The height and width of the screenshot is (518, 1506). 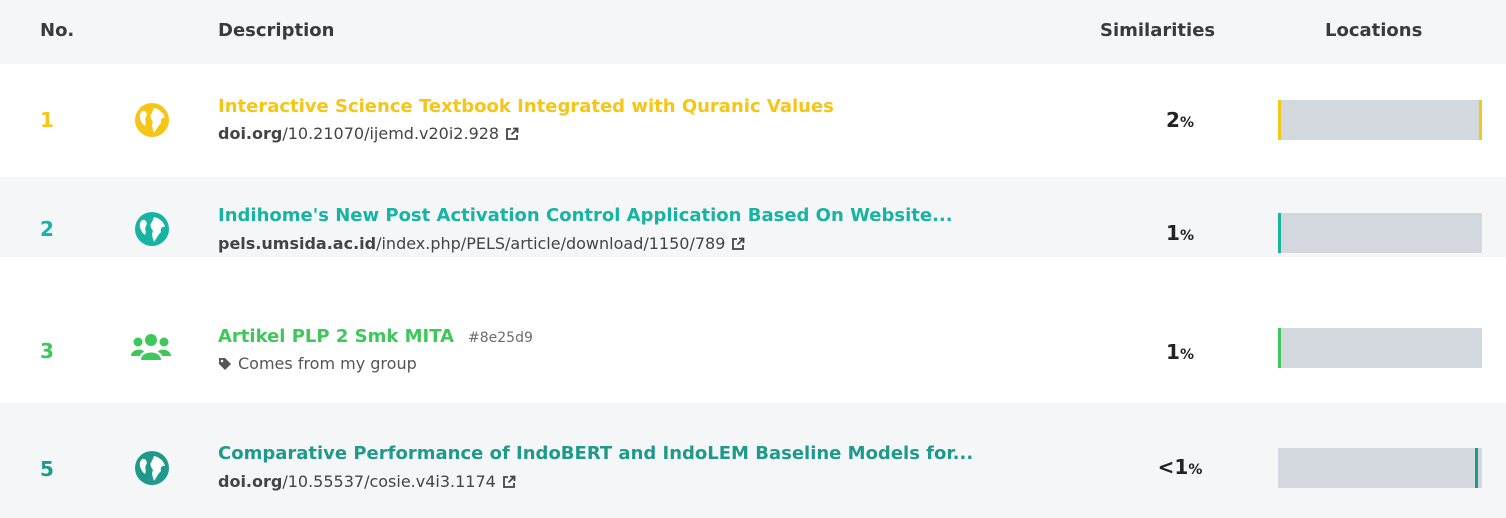 What do you see at coordinates (47, 351) in the screenshot?
I see `row-number: 3` at bounding box center [47, 351].